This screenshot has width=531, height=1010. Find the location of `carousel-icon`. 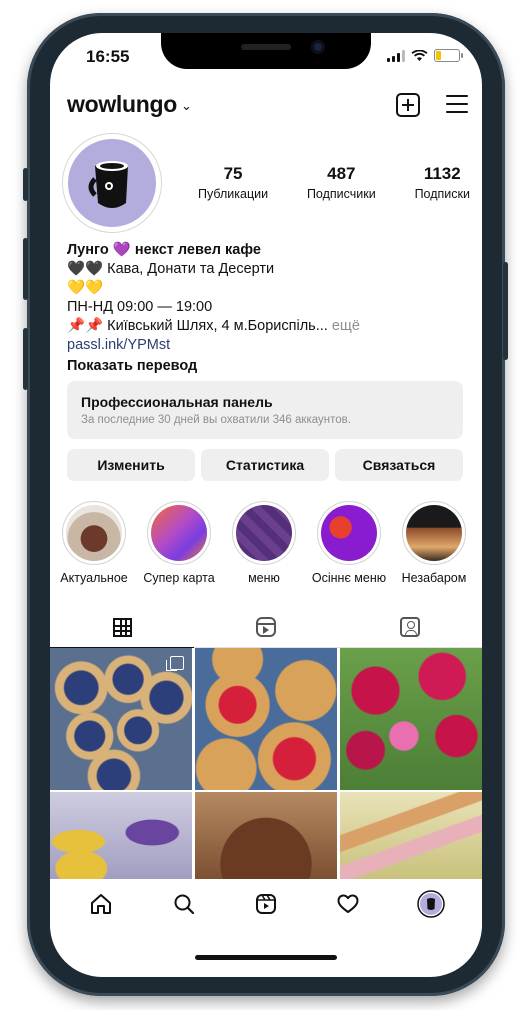

carousel-icon is located at coordinates (175, 663).